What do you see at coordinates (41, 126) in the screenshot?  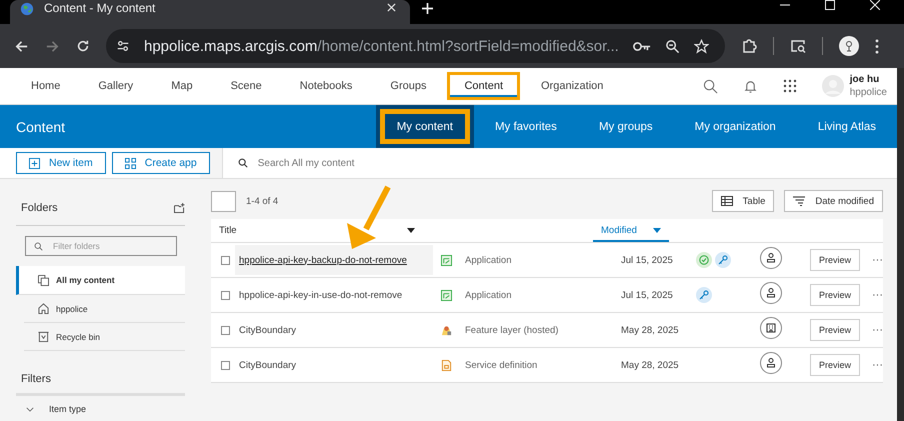 I see `section-title: Content` at bounding box center [41, 126].